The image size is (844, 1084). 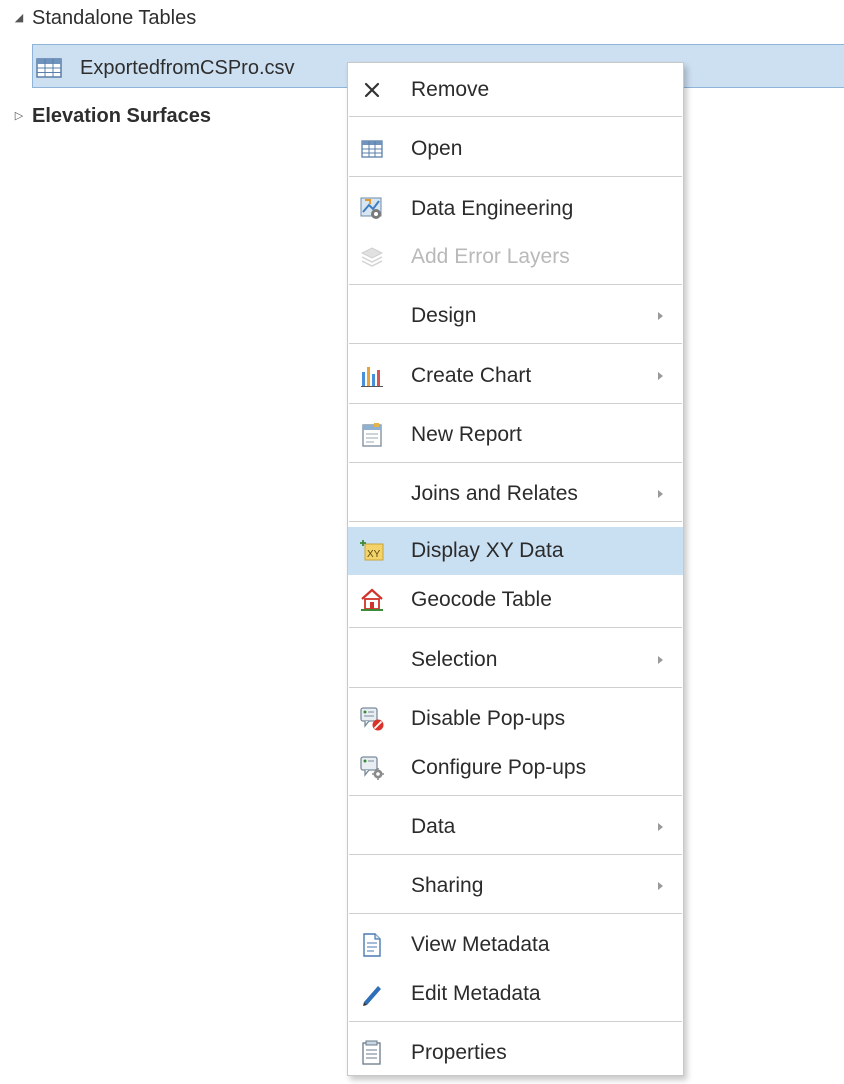 What do you see at coordinates (114, 18) in the screenshot?
I see `tree-node-label: Standalone Tables` at bounding box center [114, 18].